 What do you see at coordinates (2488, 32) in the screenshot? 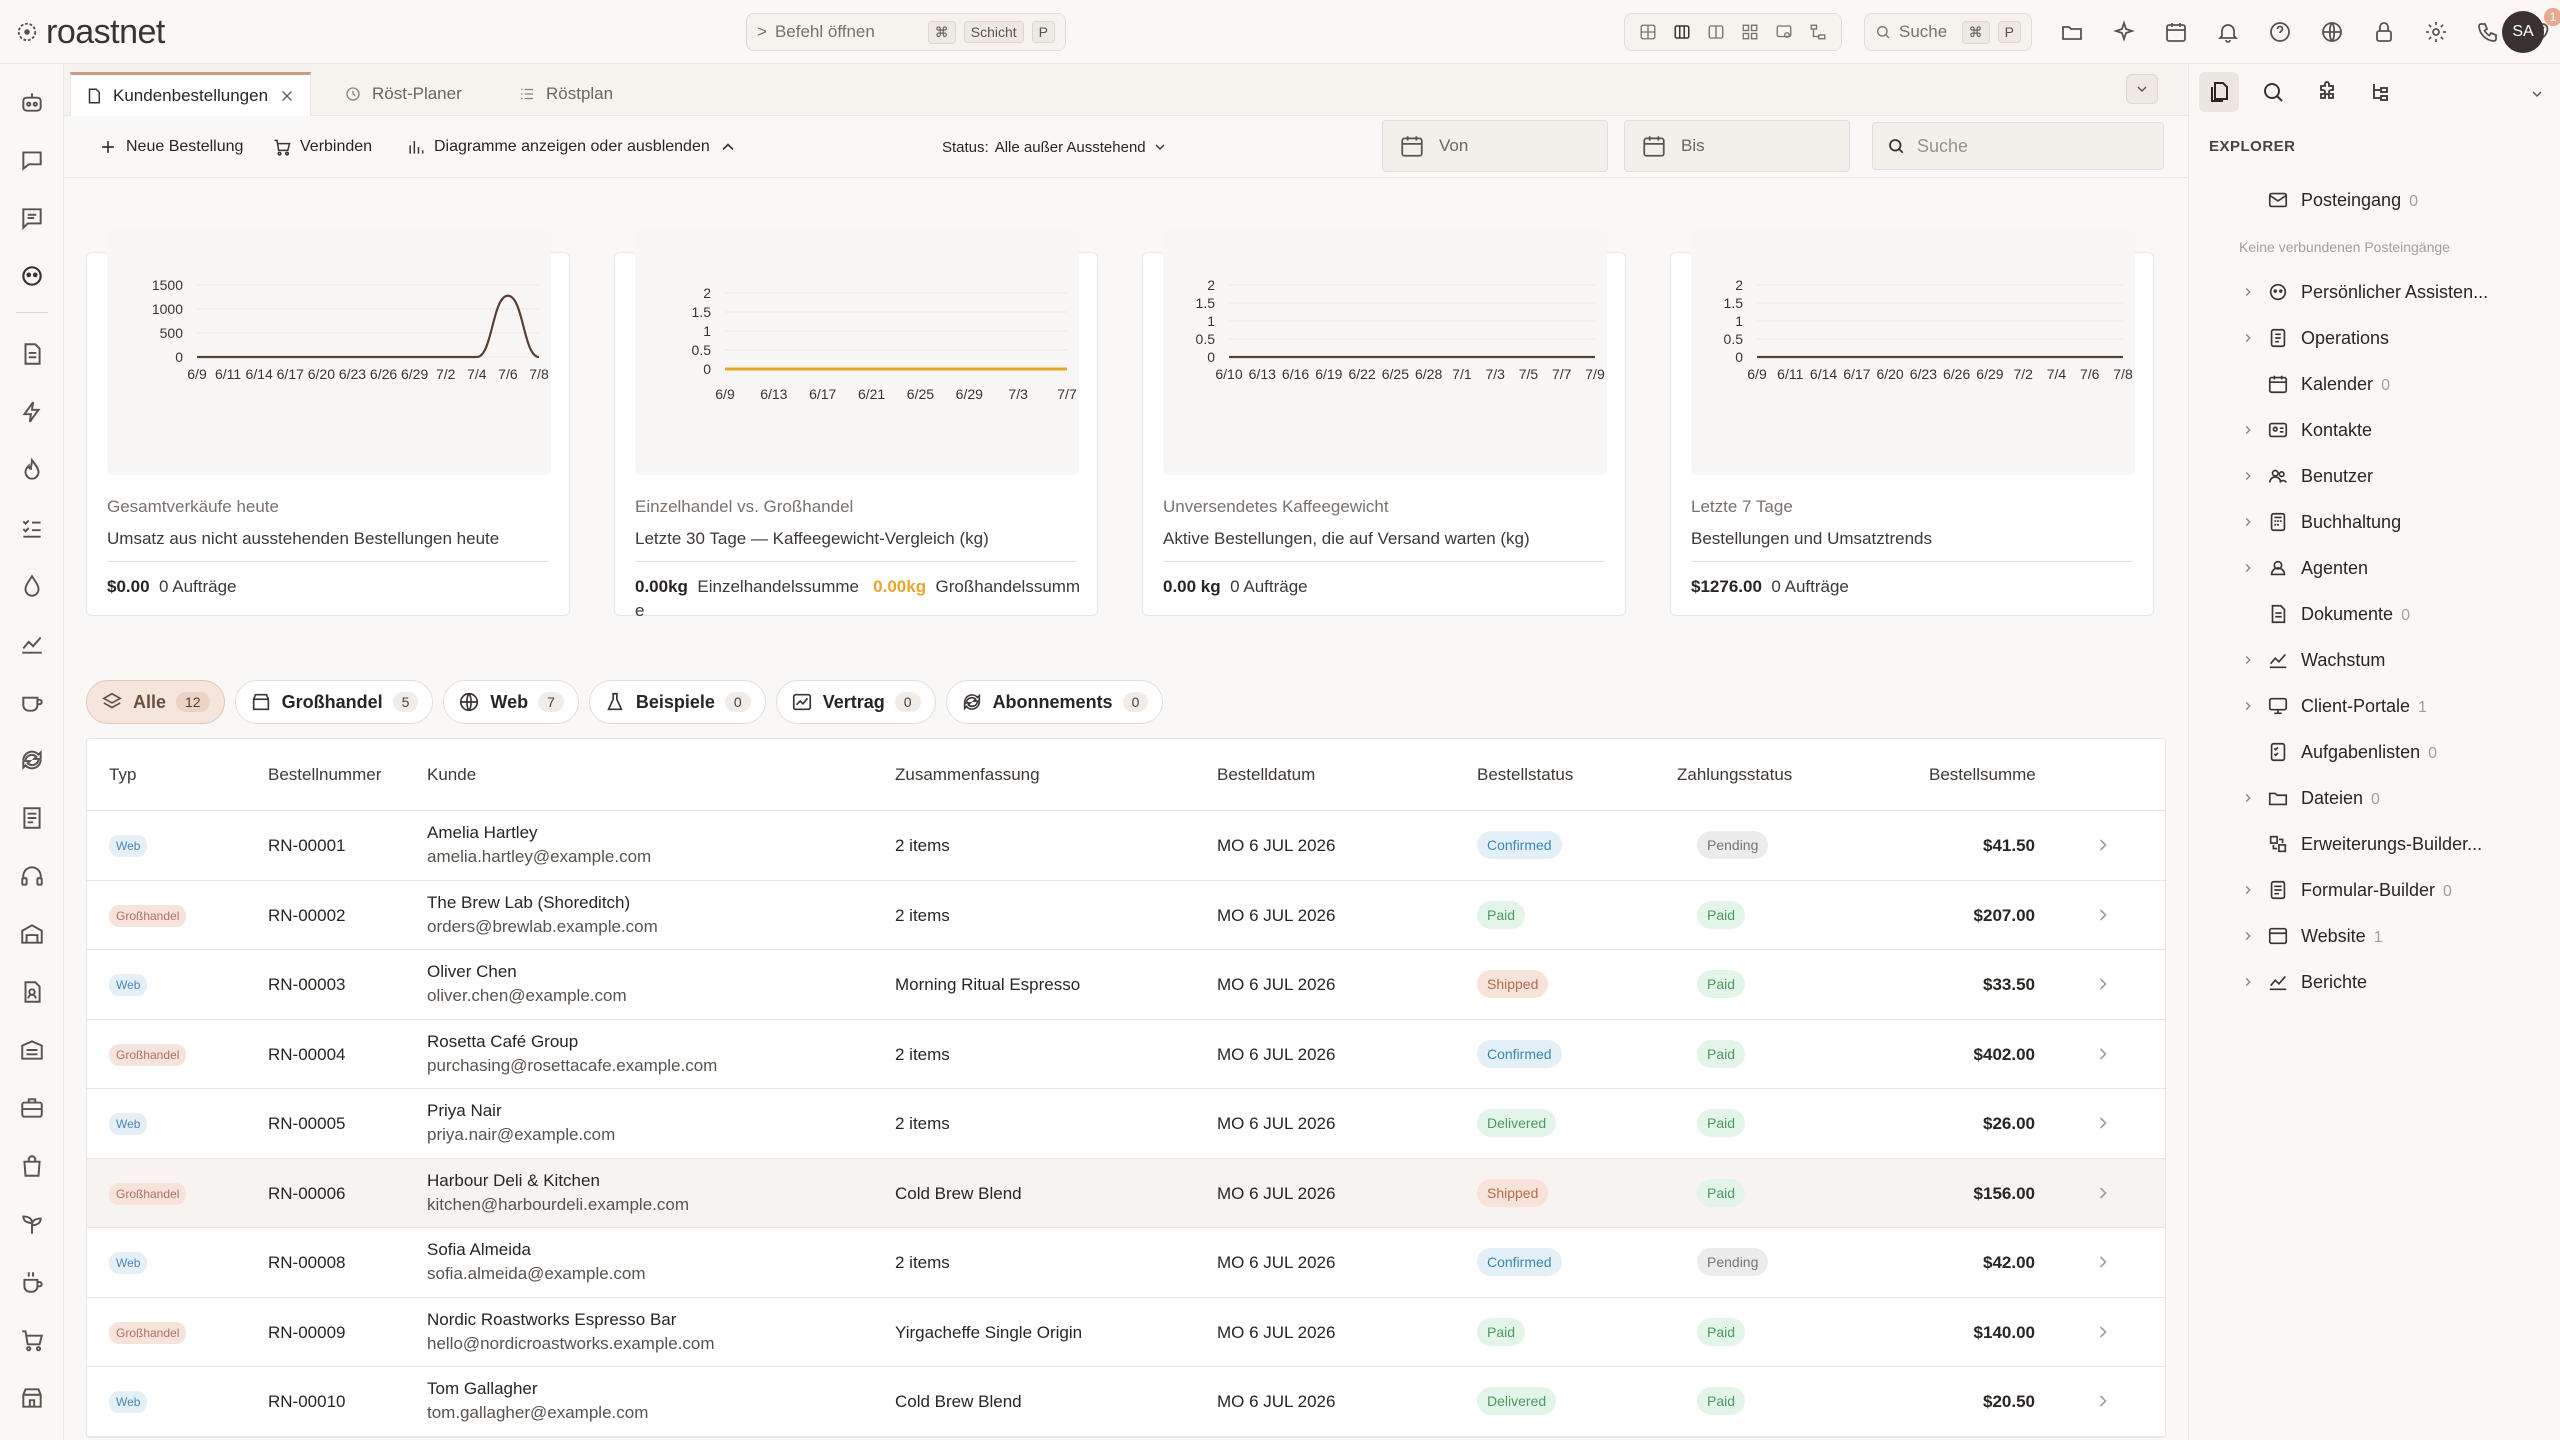
I see `phone-icon` at bounding box center [2488, 32].